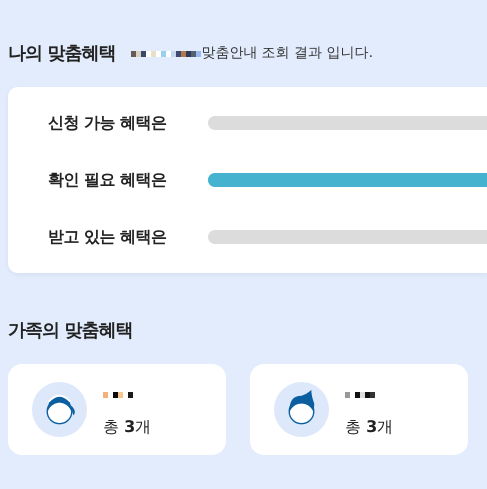 This screenshot has height=489, width=487. I want to click on benefit-label: 확인 필요 혜택은, so click(108, 180).